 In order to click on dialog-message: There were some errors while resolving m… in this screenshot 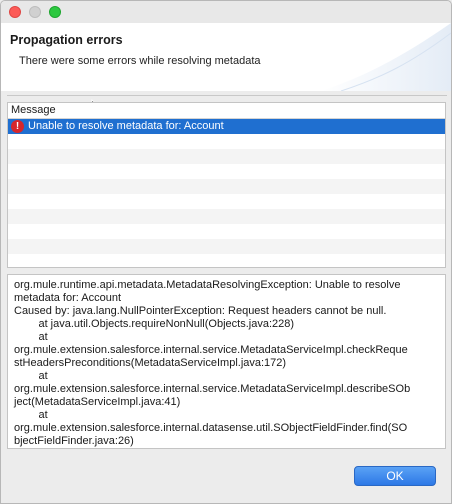, I will do `click(140, 61)`.